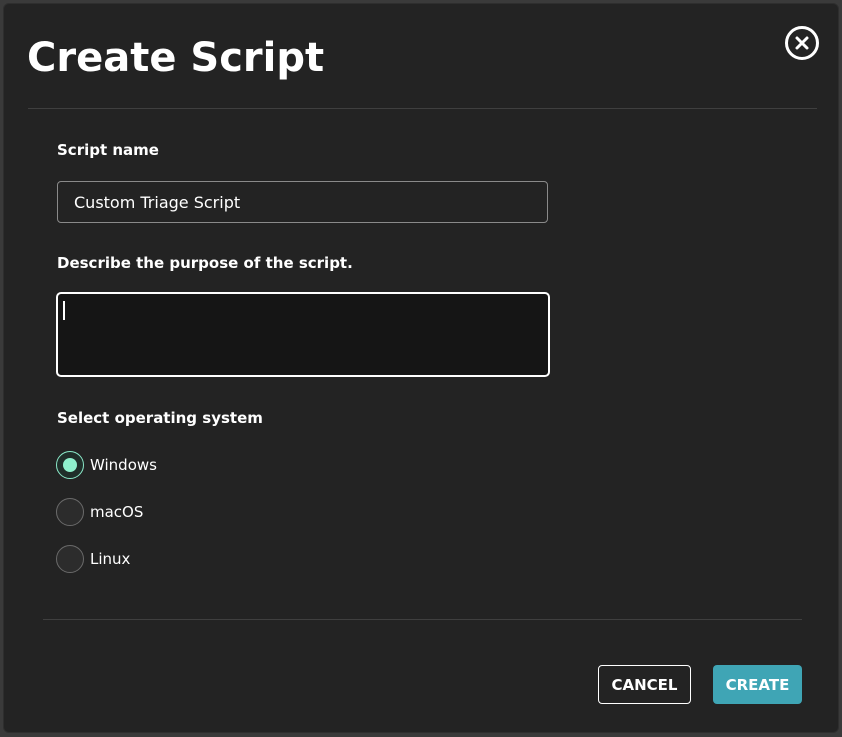 The height and width of the screenshot is (737, 842). What do you see at coordinates (205, 263) in the screenshot?
I see `purpose-label: Describe the purpose of the script.` at bounding box center [205, 263].